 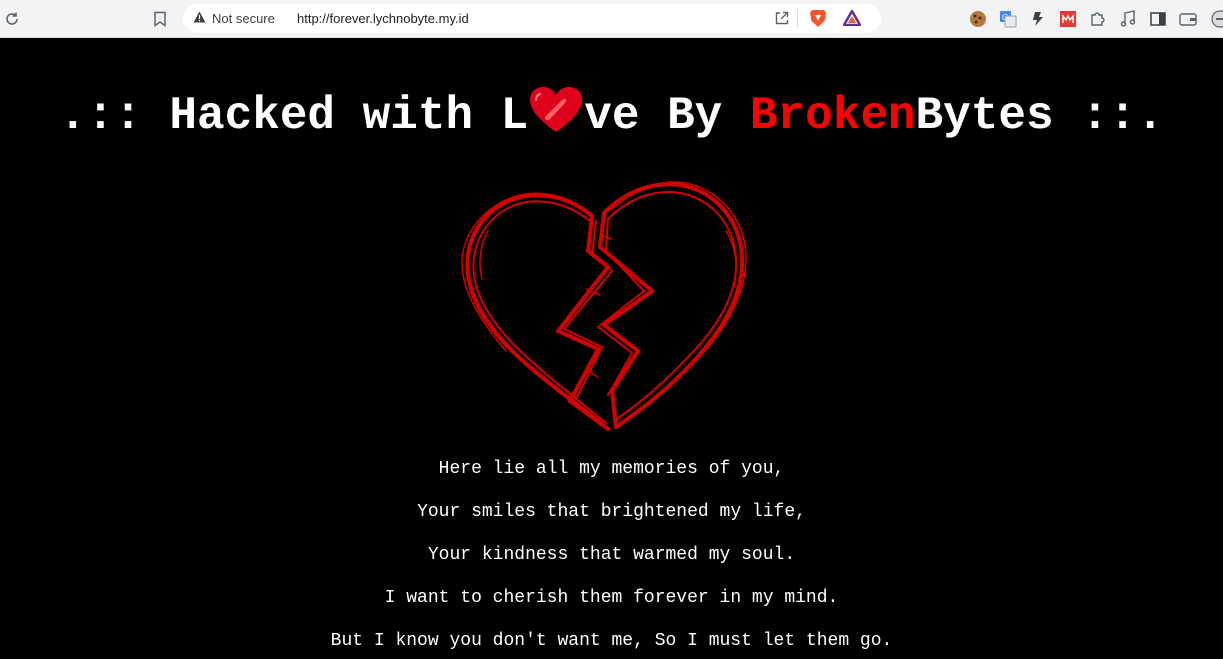 I want to click on title-prefix: .:: Hacked with L, so click(x=293, y=116).